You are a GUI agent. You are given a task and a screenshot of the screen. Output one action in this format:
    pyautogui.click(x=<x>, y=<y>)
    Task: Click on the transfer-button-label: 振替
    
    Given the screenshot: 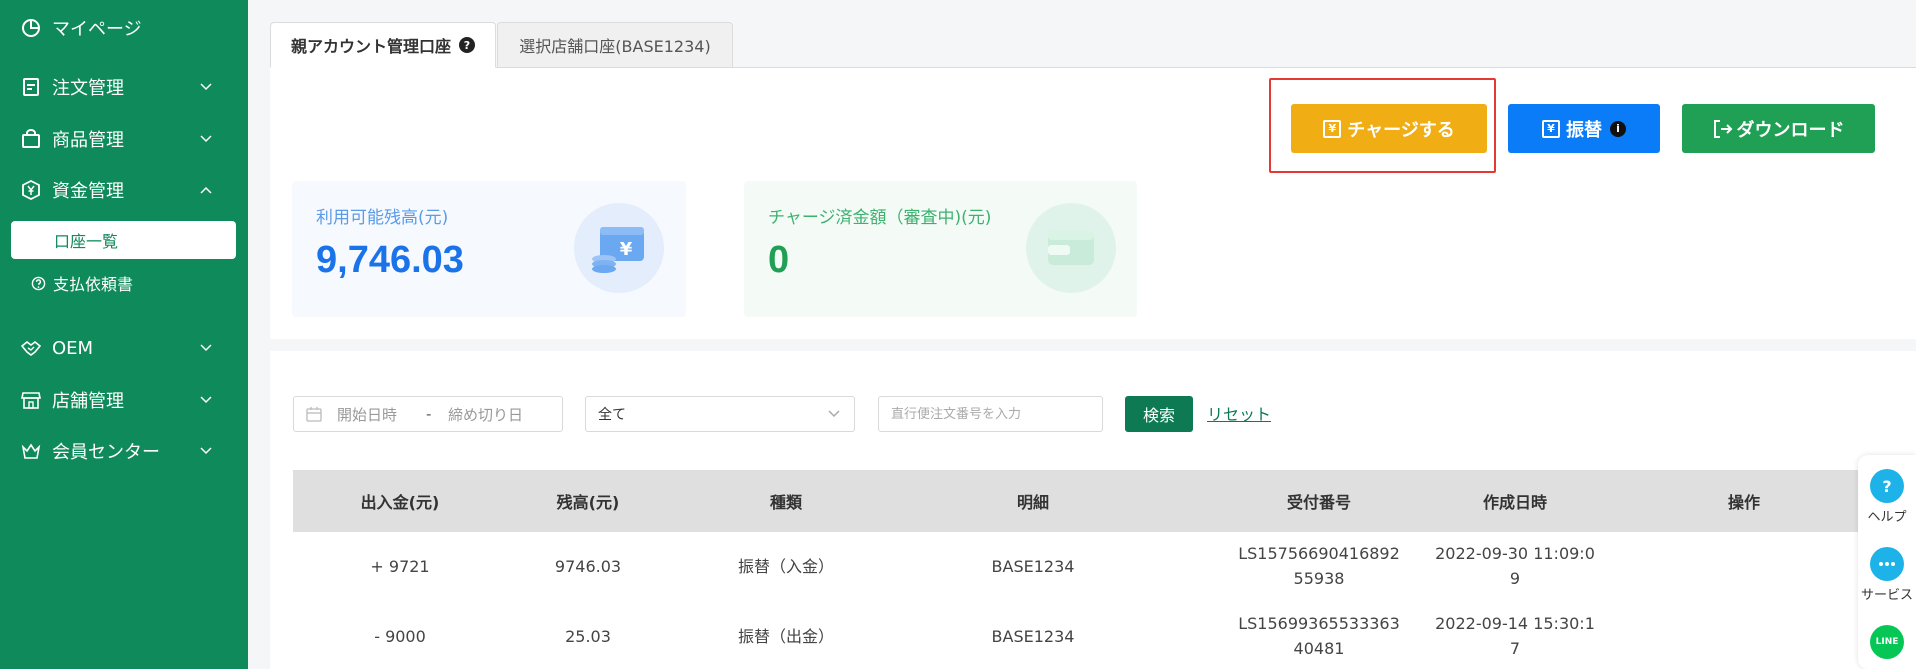 What is the action you would take?
    pyautogui.click(x=1584, y=130)
    